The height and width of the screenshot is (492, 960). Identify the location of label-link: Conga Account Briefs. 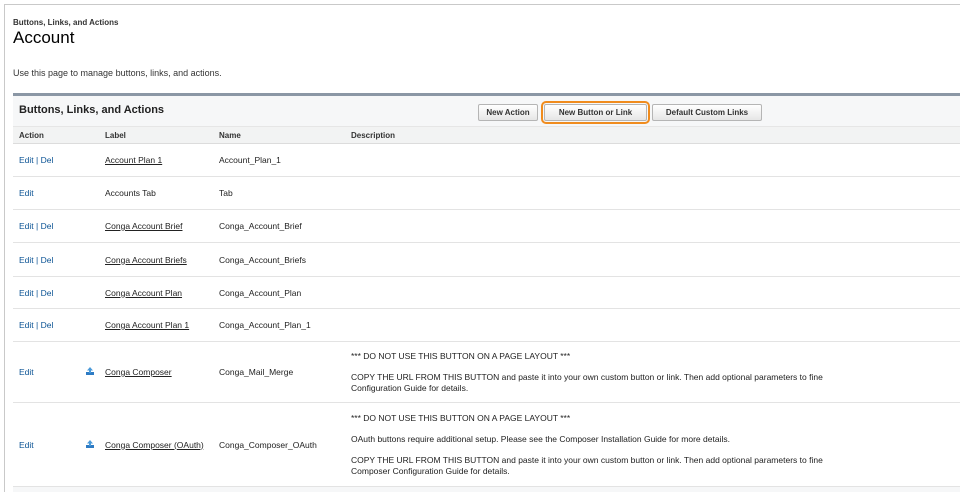
(146, 260).